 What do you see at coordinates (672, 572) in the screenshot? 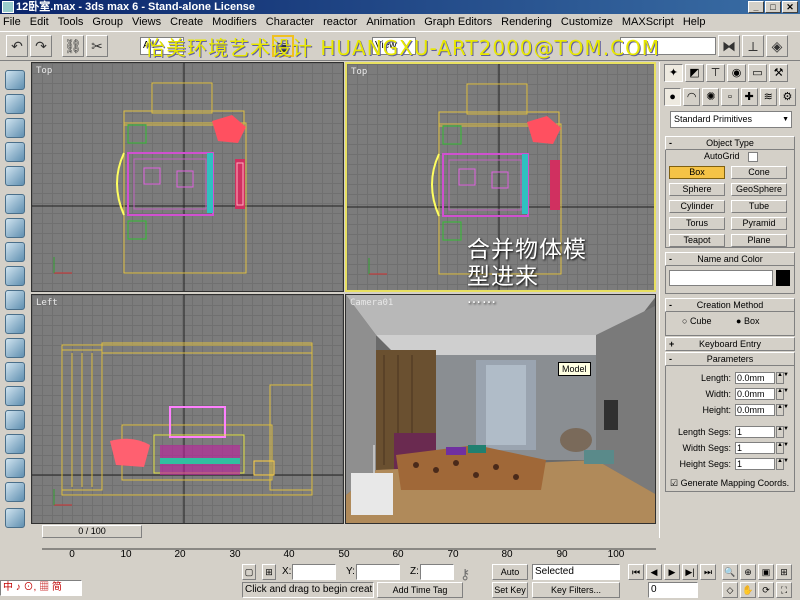
I see `play-icon: ▶` at bounding box center [672, 572].